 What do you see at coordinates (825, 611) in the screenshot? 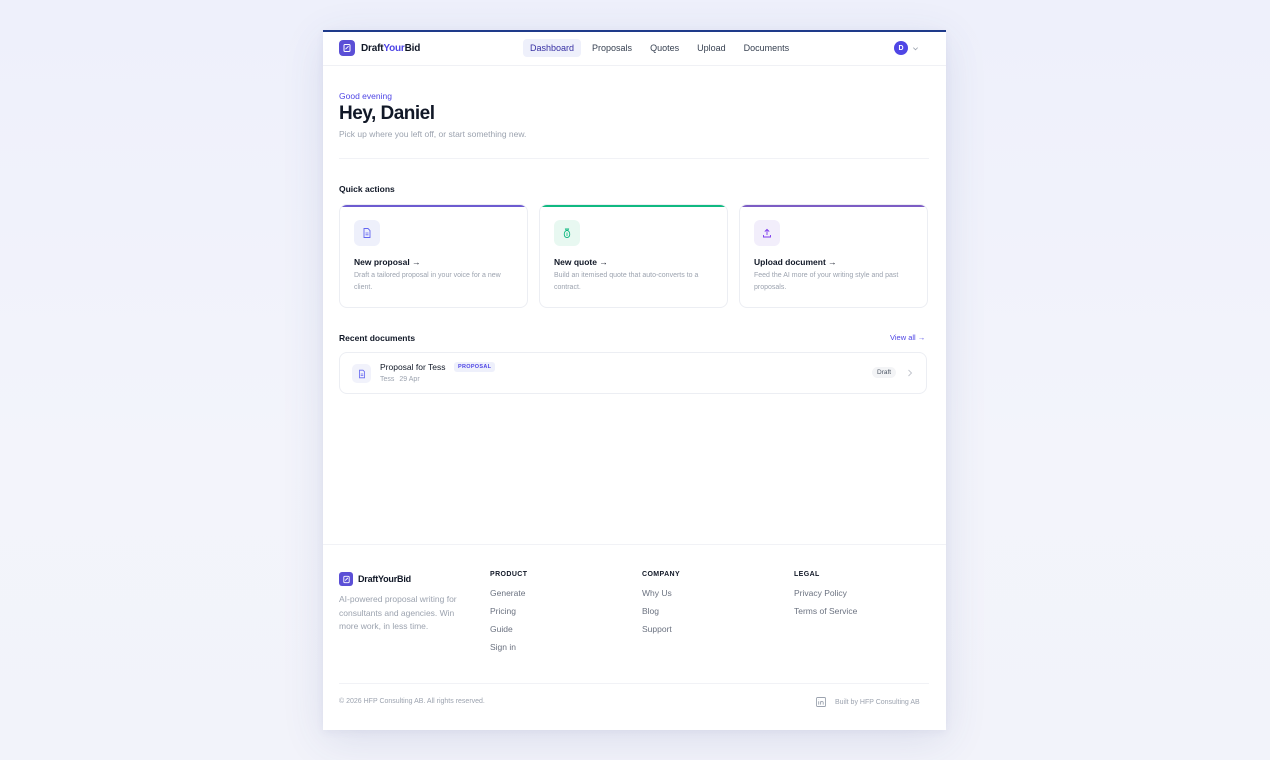
I see `footer-link-terms-of-service: Terms of Service` at bounding box center [825, 611].